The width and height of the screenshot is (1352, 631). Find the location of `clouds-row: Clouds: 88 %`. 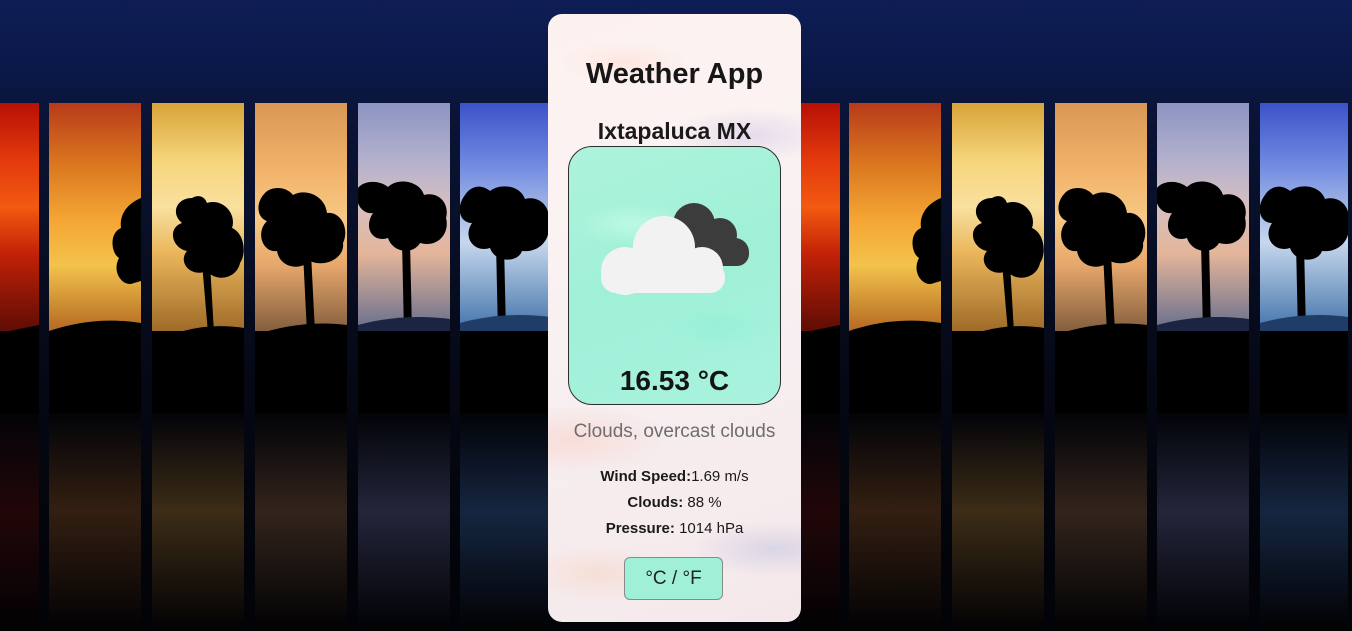

clouds-row: Clouds: 88 % is located at coordinates (674, 503).